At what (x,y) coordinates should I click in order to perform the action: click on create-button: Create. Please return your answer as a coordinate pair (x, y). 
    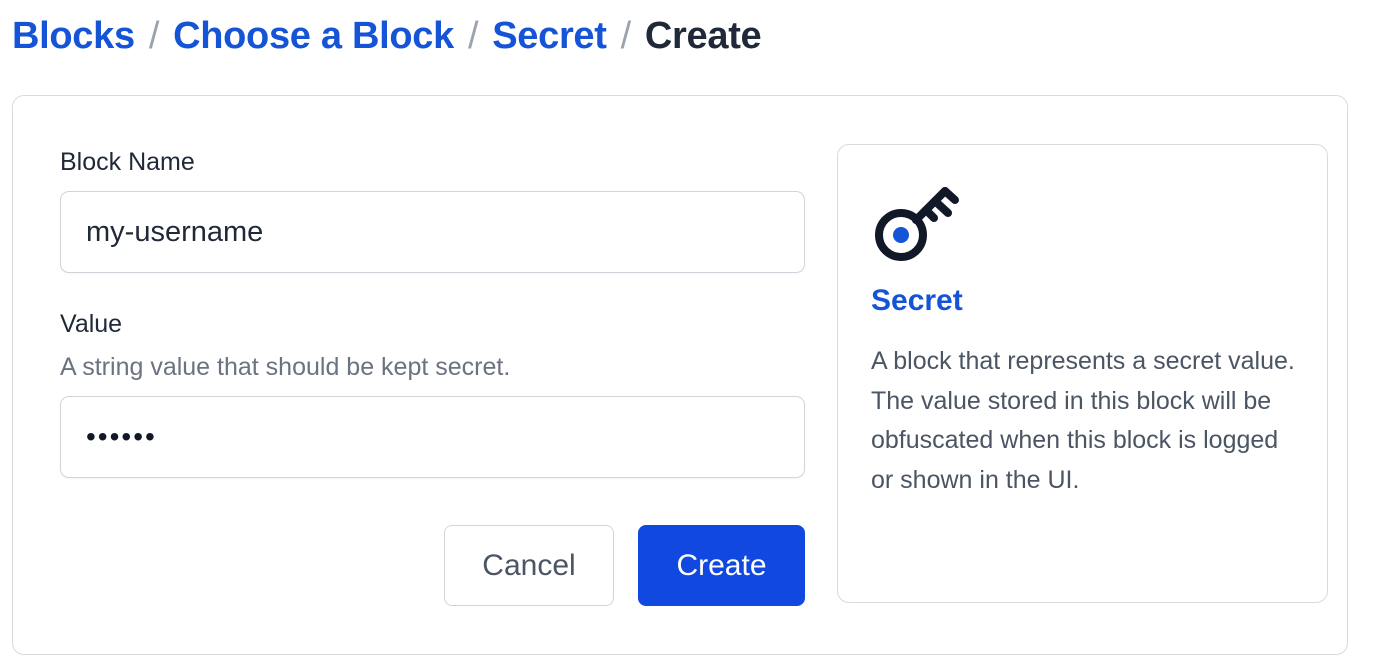
    Looking at the image, I should click on (721, 565).